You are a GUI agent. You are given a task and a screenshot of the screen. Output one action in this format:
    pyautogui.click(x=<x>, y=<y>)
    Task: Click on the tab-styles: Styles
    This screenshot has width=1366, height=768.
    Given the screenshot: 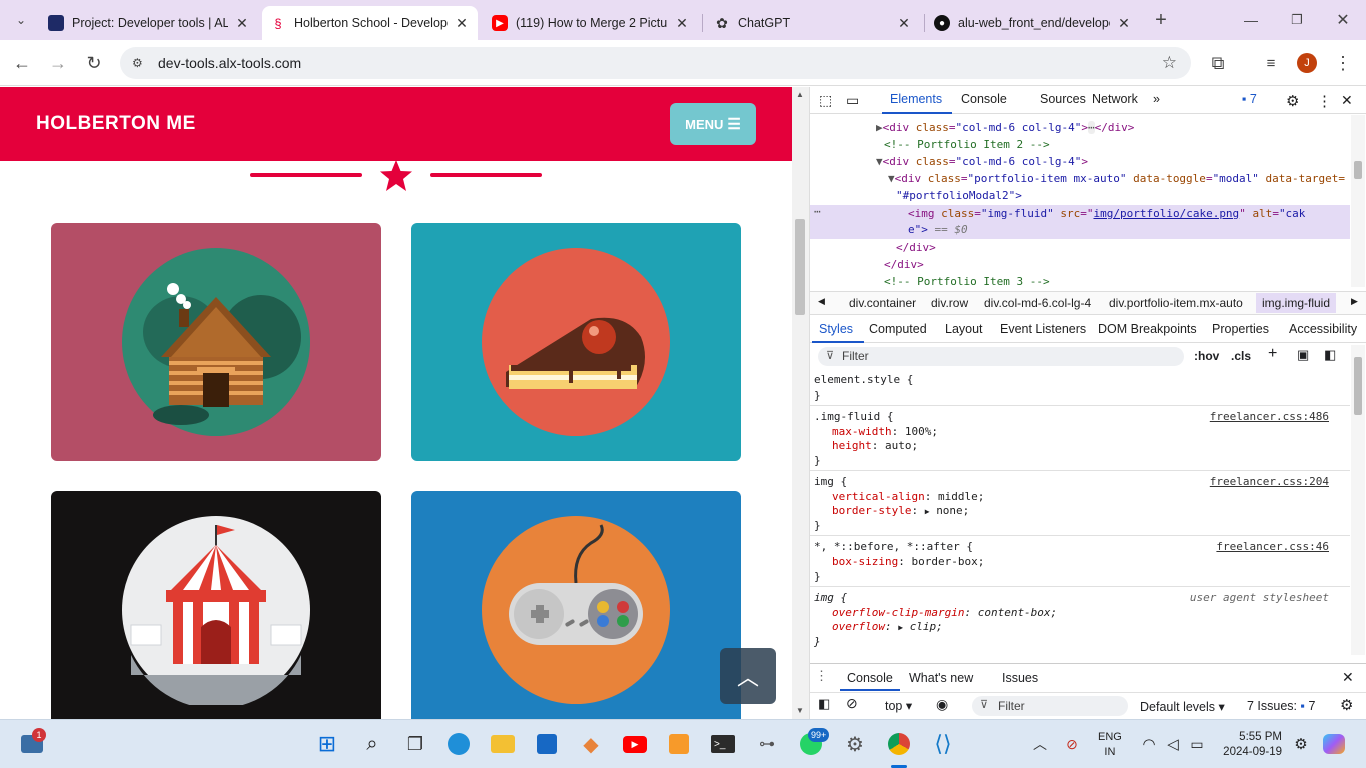 What is the action you would take?
    pyautogui.click(x=836, y=329)
    